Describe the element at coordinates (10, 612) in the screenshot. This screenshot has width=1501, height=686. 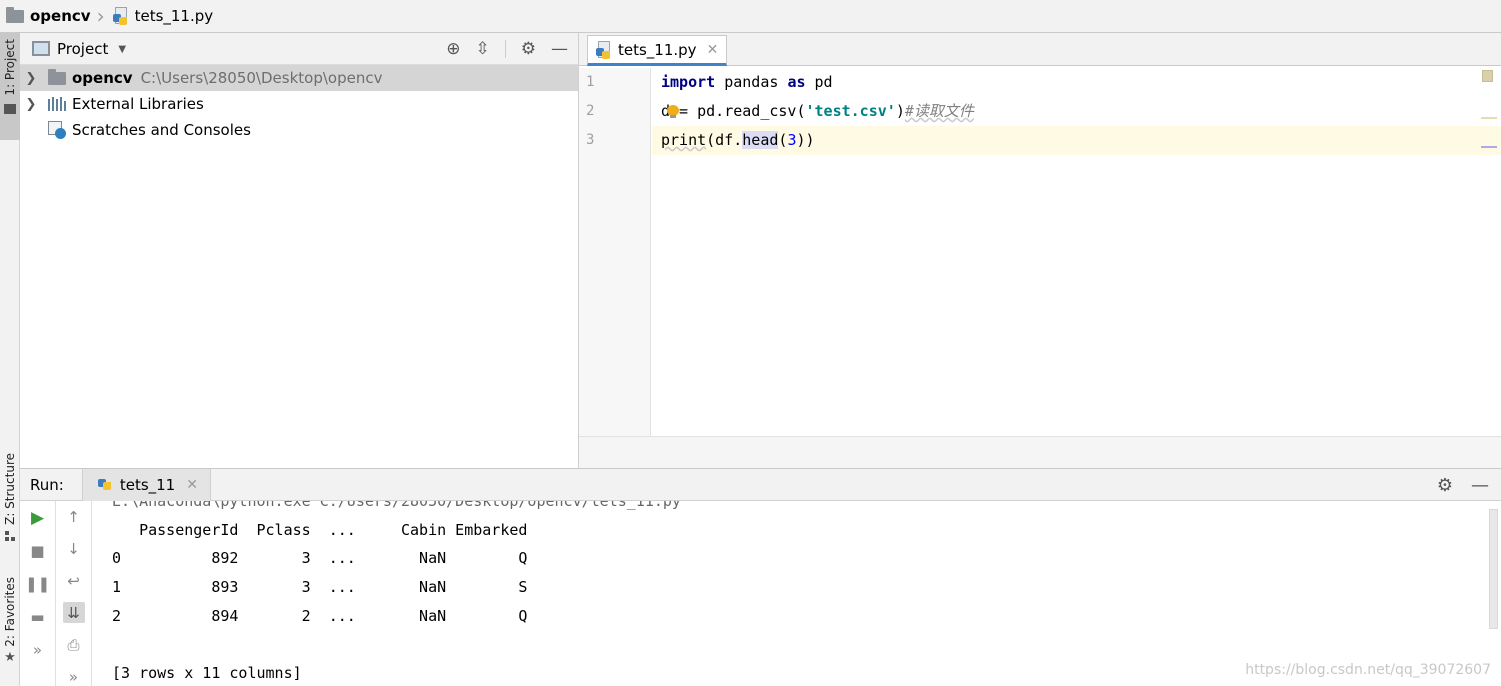
I see `favorites-tool-label: 2: Favorites` at that location.